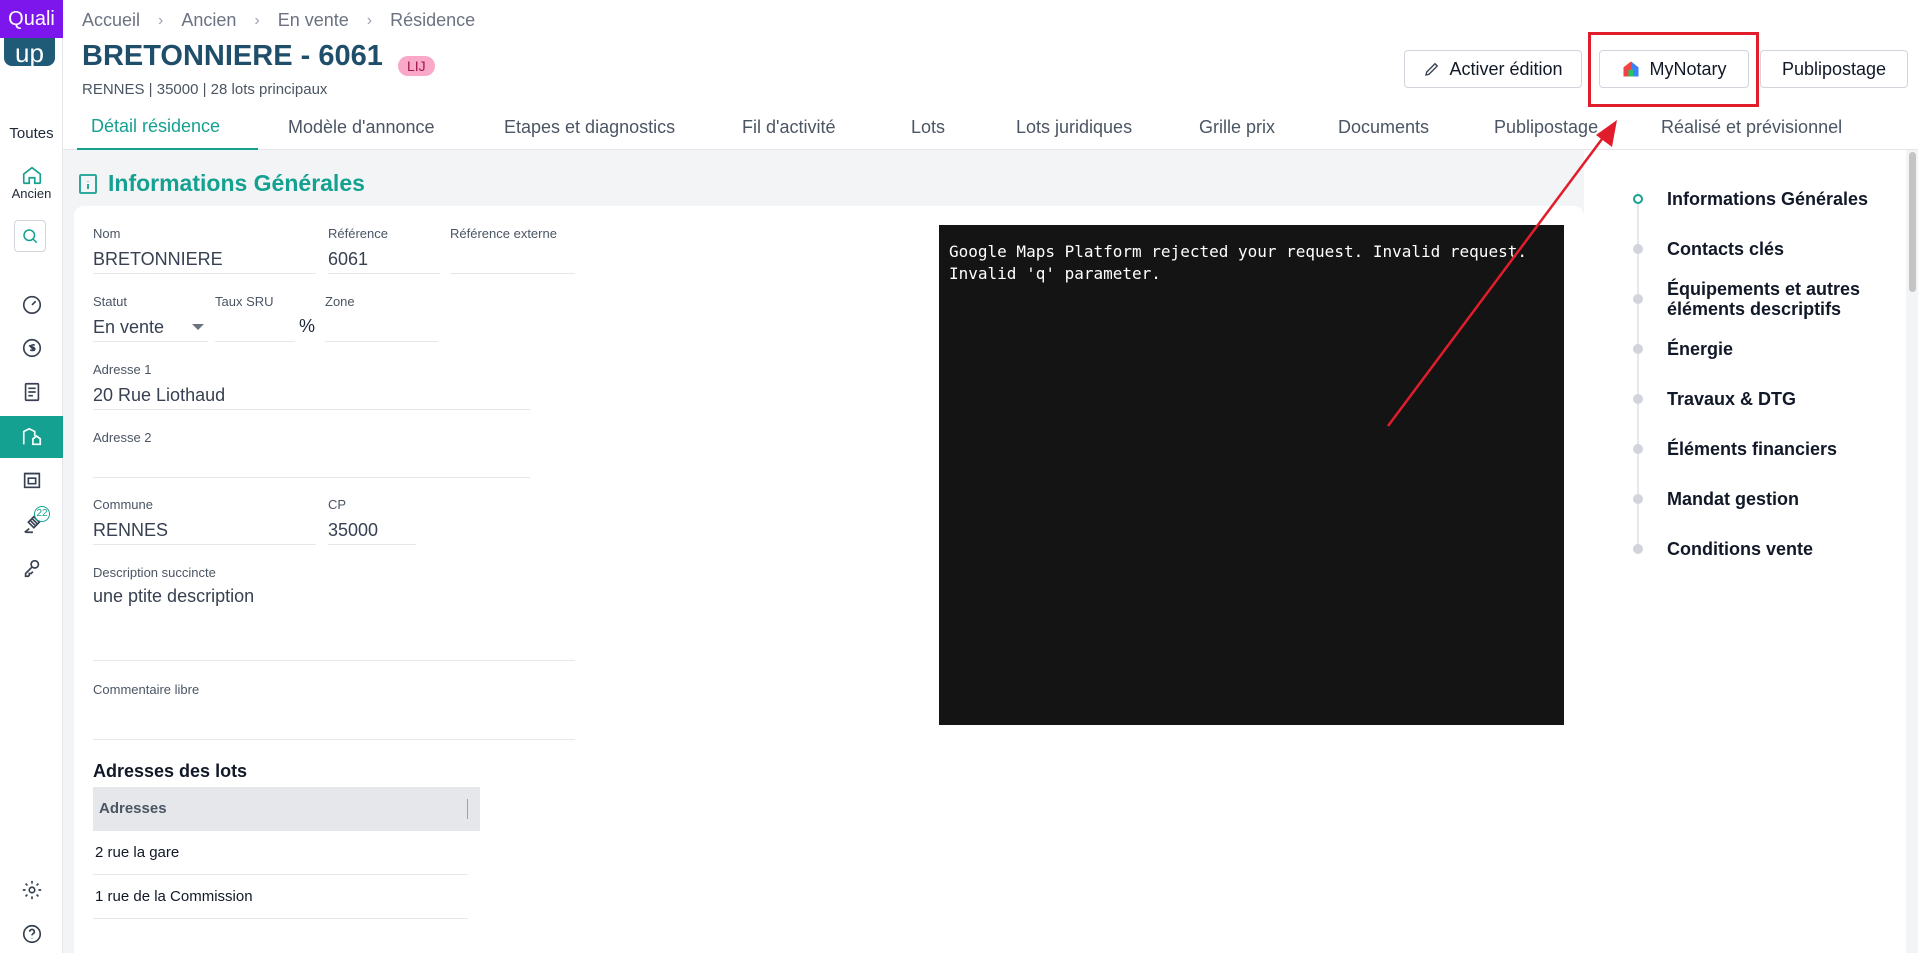 The width and height of the screenshot is (1918, 954). What do you see at coordinates (334, 621) in the screenshot?
I see `description-field: une ptite description` at bounding box center [334, 621].